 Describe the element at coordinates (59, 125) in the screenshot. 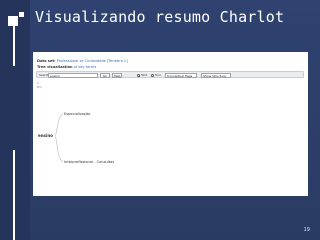

I see `edge-root-top` at that location.